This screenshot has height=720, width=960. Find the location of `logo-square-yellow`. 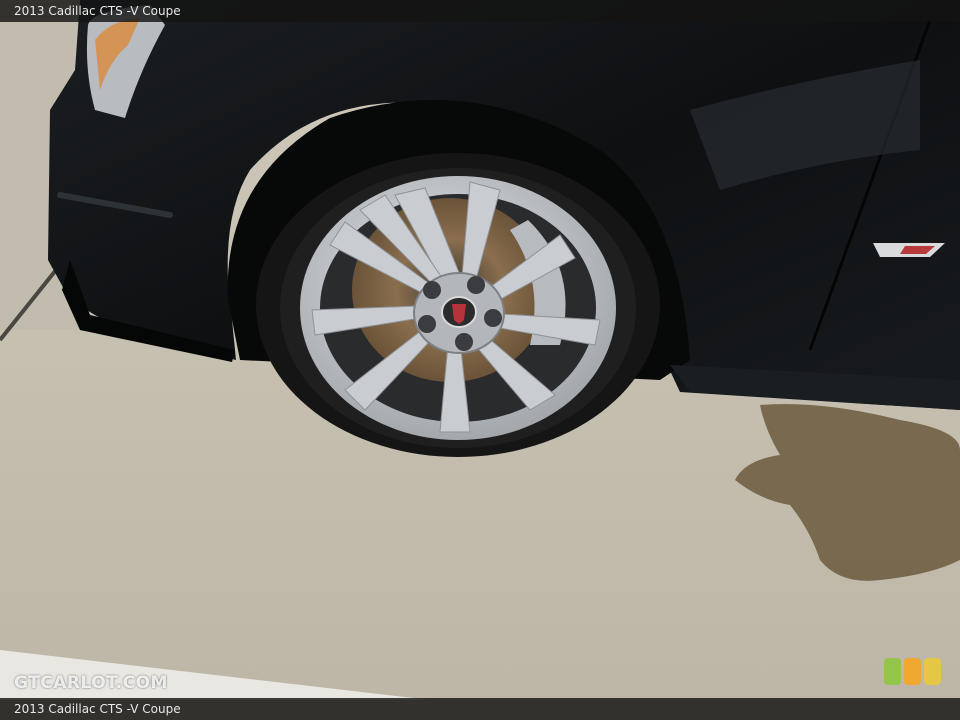

logo-square-yellow is located at coordinates (932, 671).